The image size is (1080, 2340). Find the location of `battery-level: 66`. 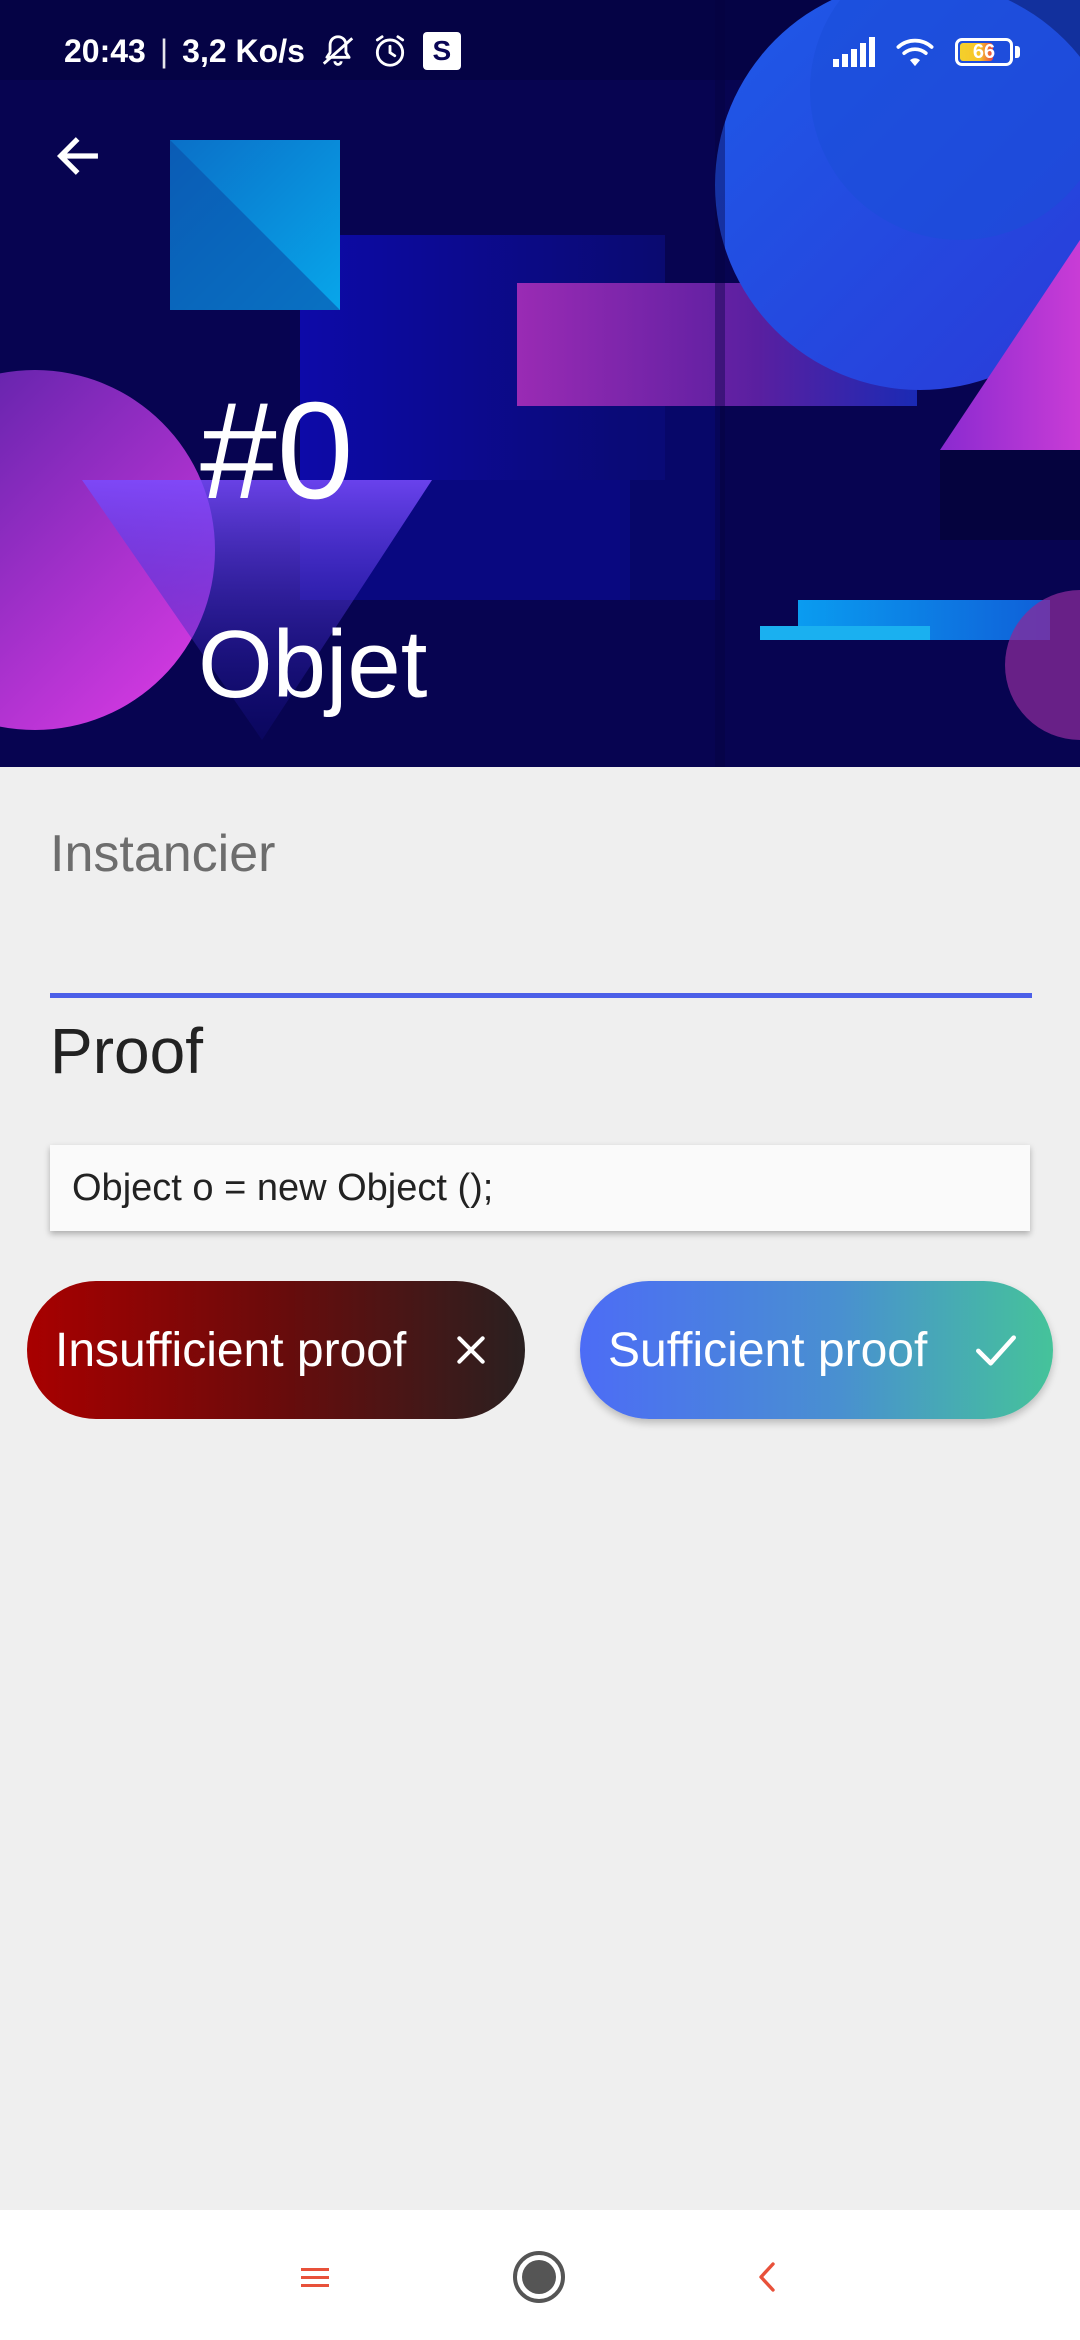

battery-level: 66 is located at coordinates (984, 52).